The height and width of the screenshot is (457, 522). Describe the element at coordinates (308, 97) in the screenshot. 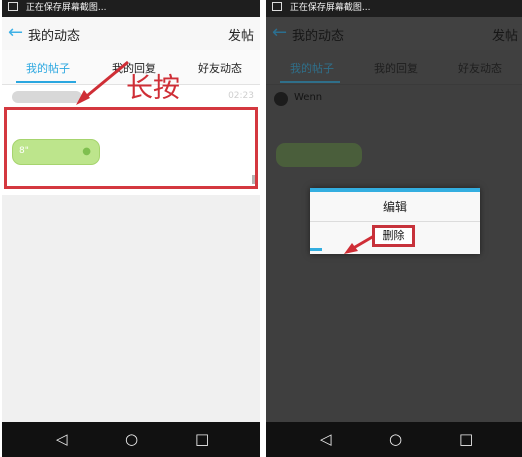

I see `username: Wenn` at that location.